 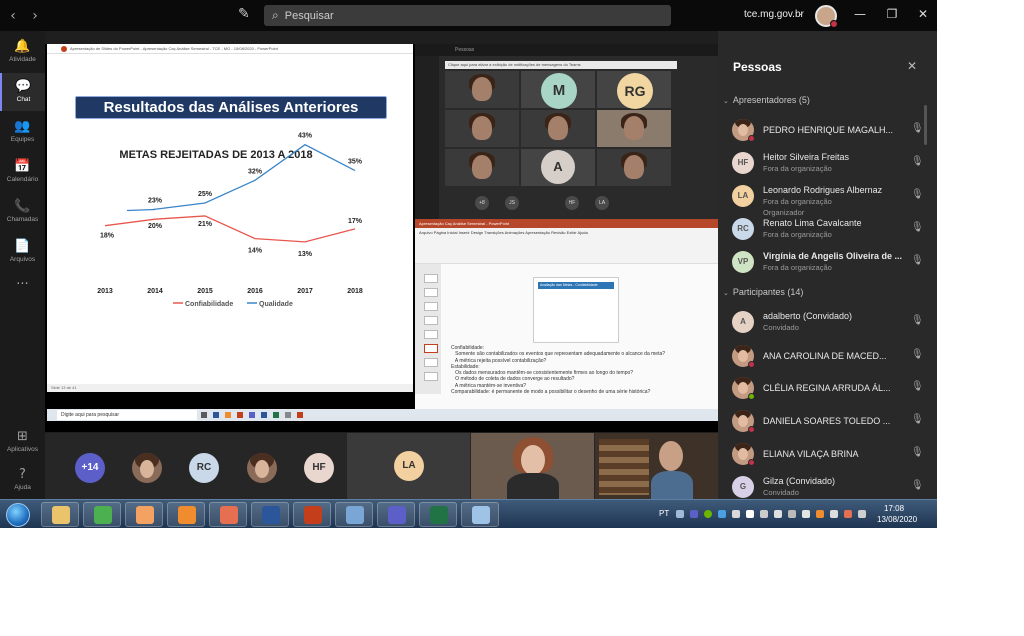 What do you see at coordinates (894, 508) in the screenshot?
I see `clock-time: 17:08` at bounding box center [894, 508].